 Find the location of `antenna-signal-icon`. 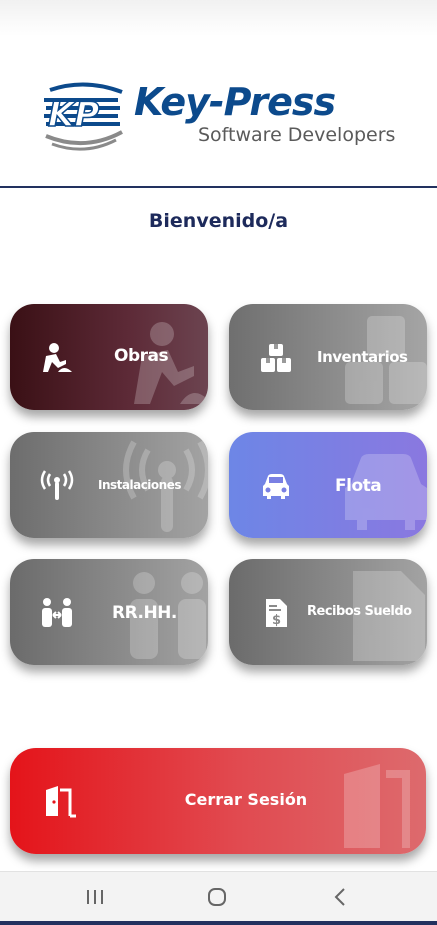

antenna-signal-icon is located at coordinates (57, 485).